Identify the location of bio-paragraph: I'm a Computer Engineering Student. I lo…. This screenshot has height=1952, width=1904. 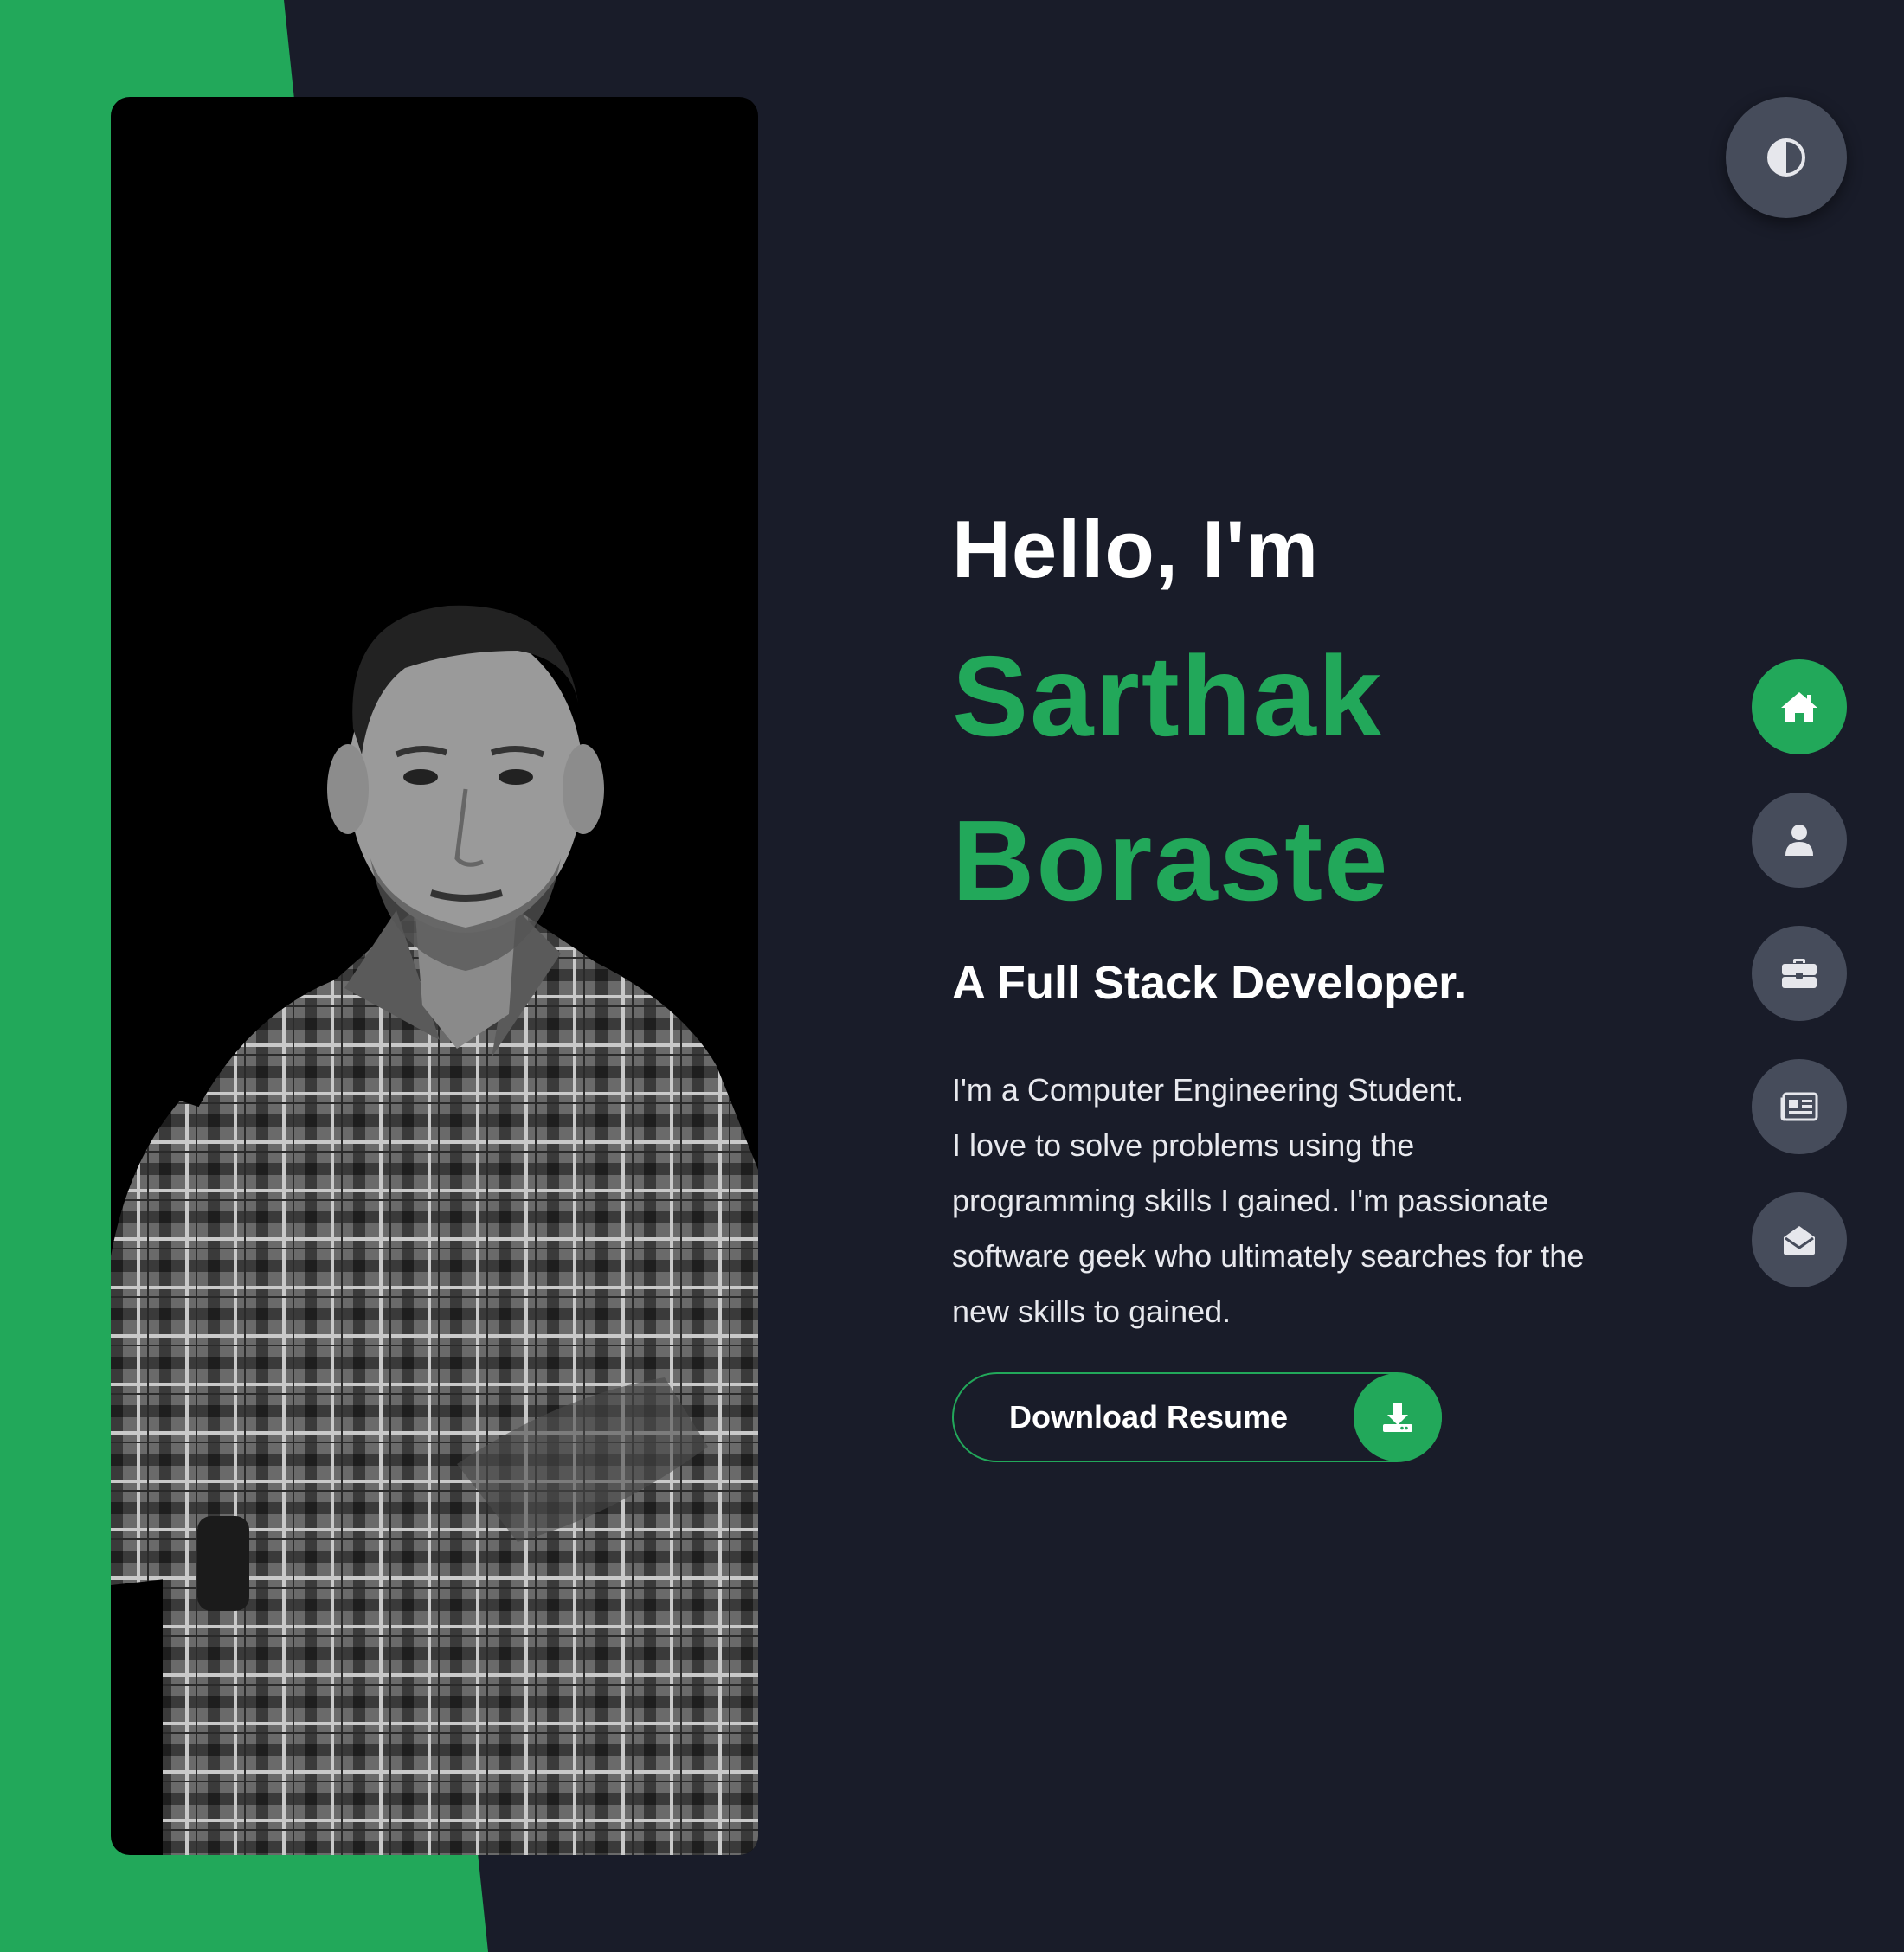
(1315, 1201).